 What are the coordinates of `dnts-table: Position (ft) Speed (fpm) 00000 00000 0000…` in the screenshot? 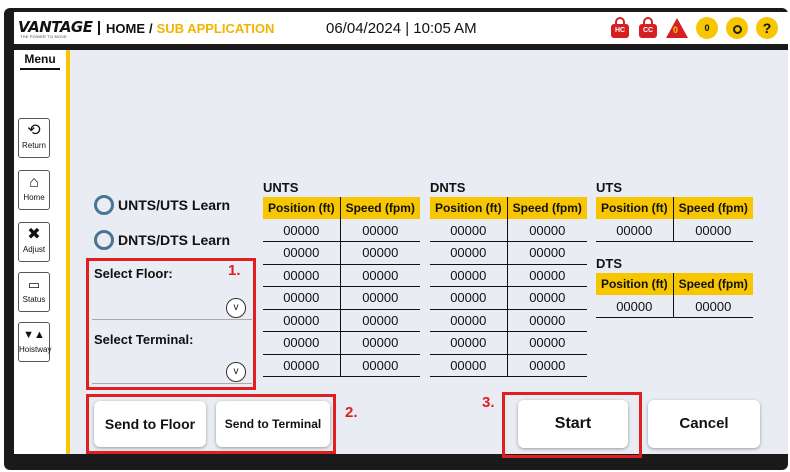 It's located at (508, 287).